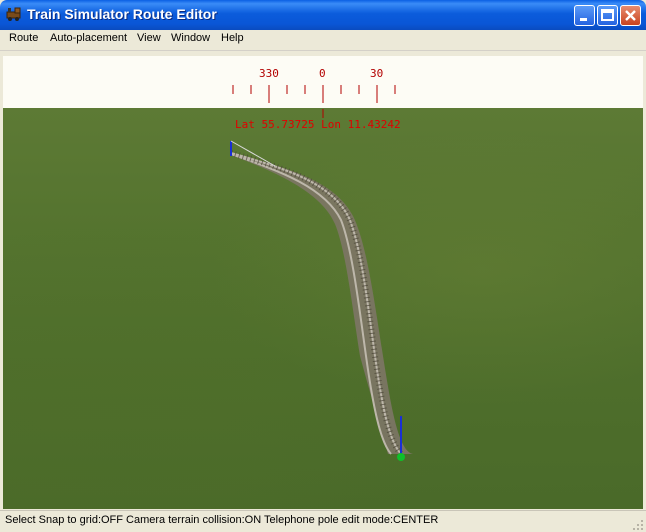 This screenshot has height=532, width=646. Describe the element at coordinates (149, 38) in the screenshot. I see `menu-view: View` at that location.